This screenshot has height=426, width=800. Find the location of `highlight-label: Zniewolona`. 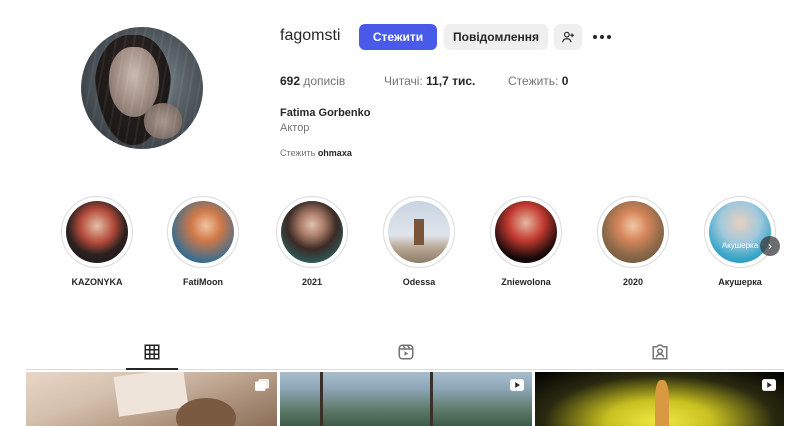

highlight-label: Zniewolona is located at coordinates (526, 282).